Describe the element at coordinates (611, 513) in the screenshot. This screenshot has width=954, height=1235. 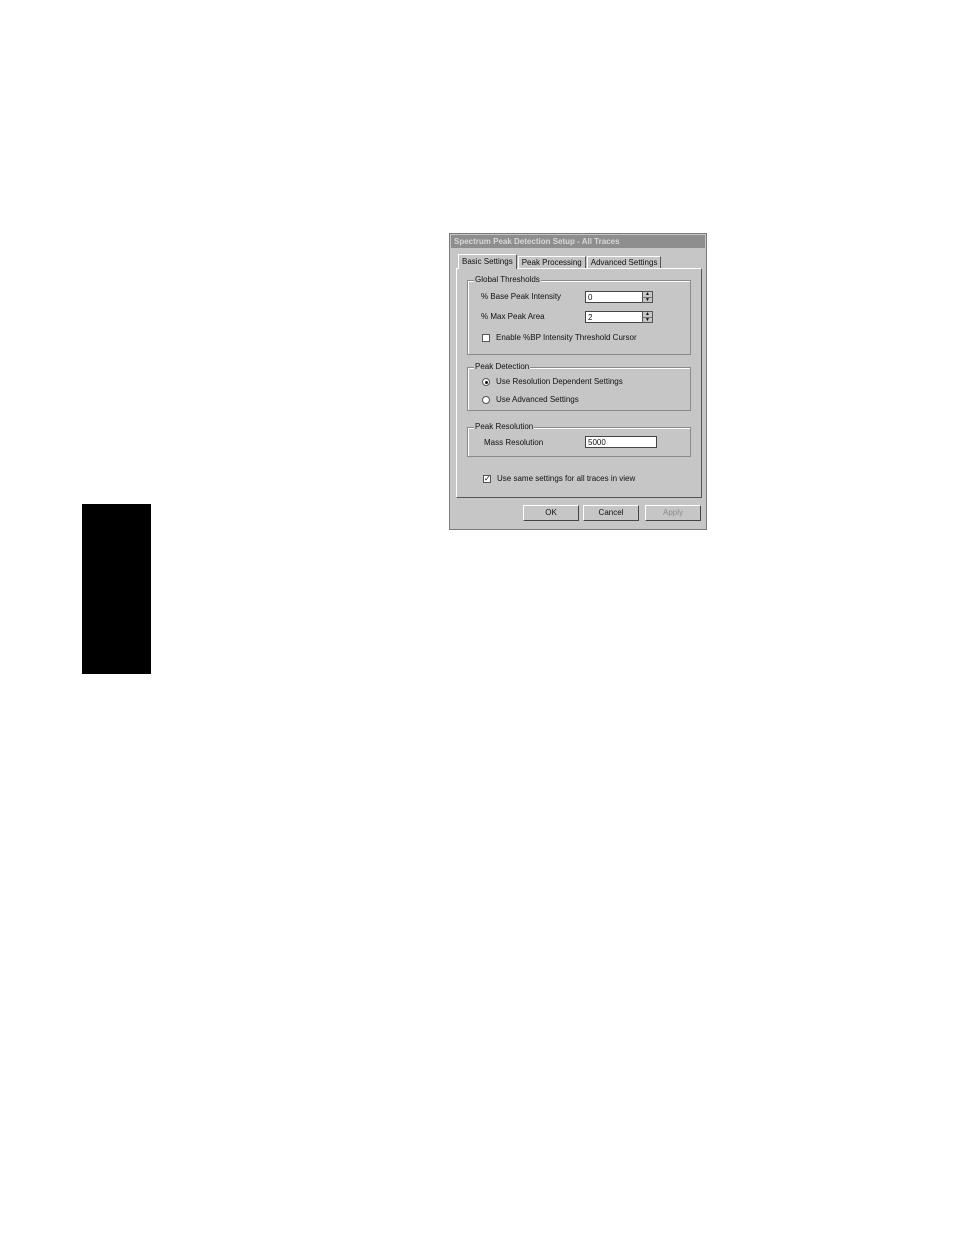
I see `cancel-button: Cancel` at that location.